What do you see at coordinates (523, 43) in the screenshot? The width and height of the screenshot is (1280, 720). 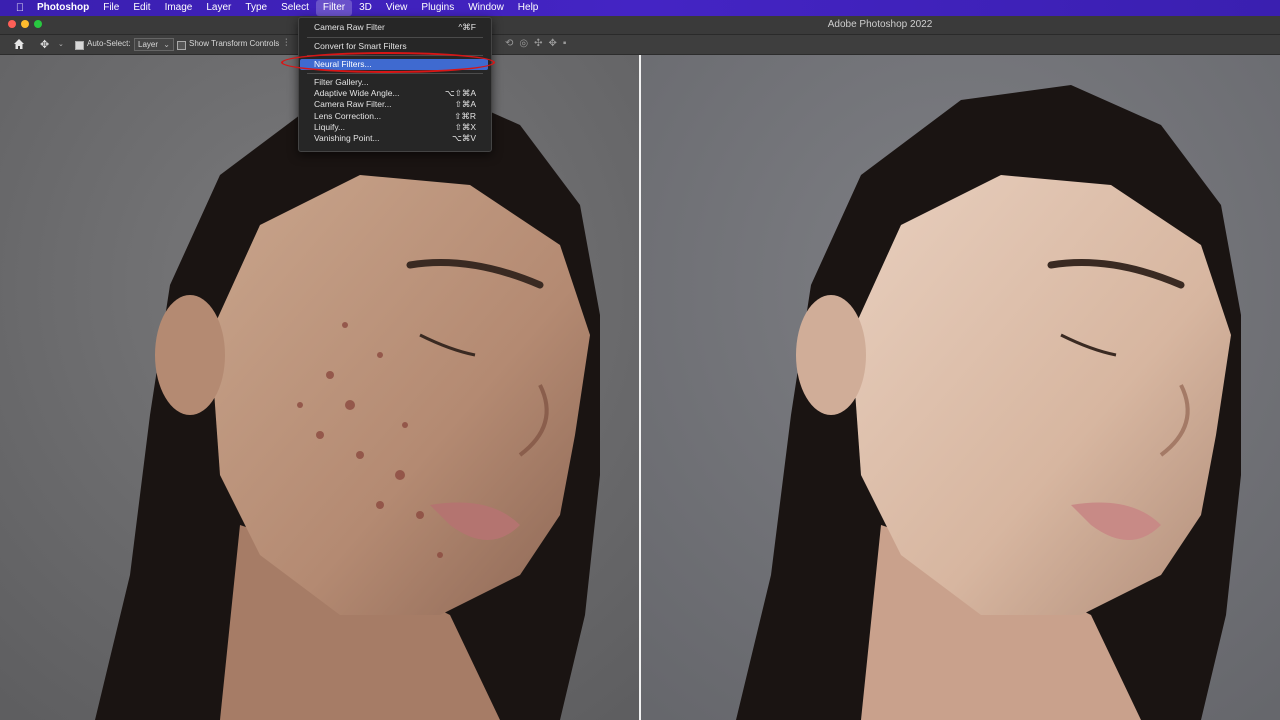 I see `3d-roll-icon: ◎` at bounding box center [523, 43].